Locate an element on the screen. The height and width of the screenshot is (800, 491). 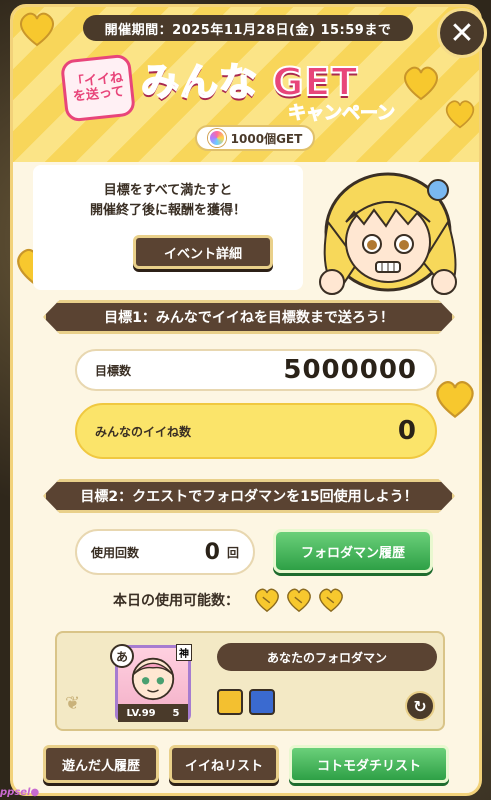
kotomo-list-button: コトモダチリスト is located at coordinates (369, 764).